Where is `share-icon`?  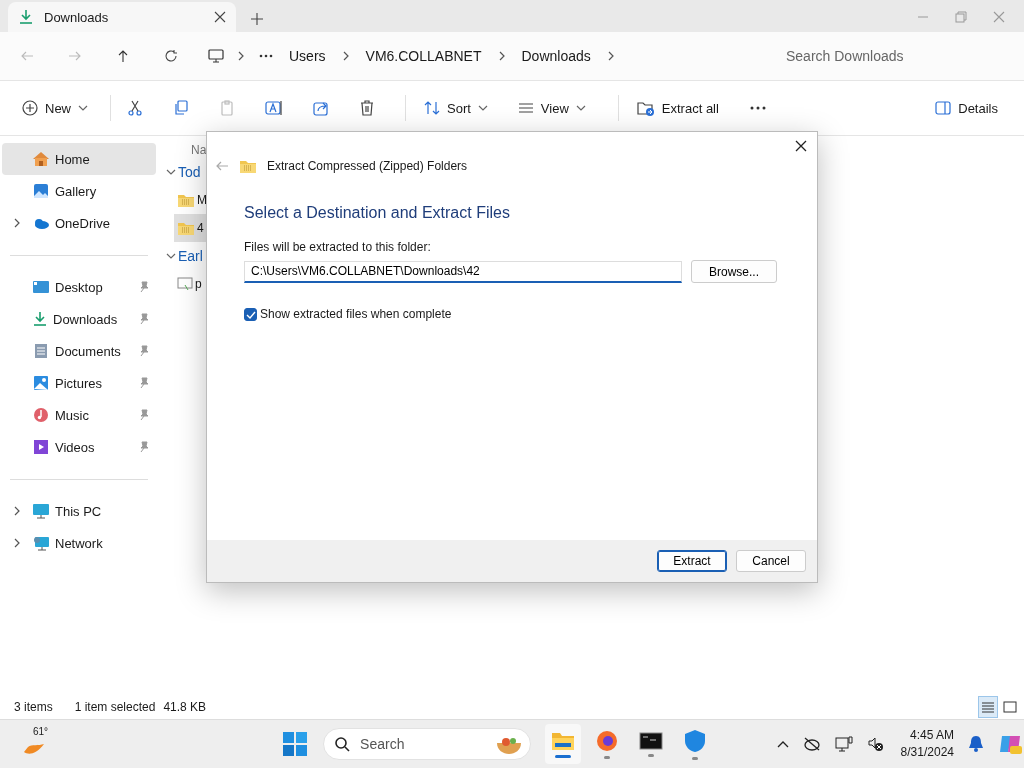 share-icon is located at coordinates (321, 108).